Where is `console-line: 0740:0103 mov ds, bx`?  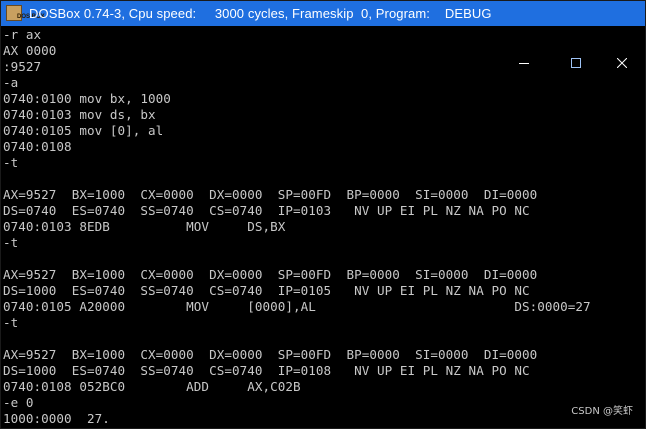
console-line: 0740:0103 mov ds, bx is located at coordinates (79, 114).